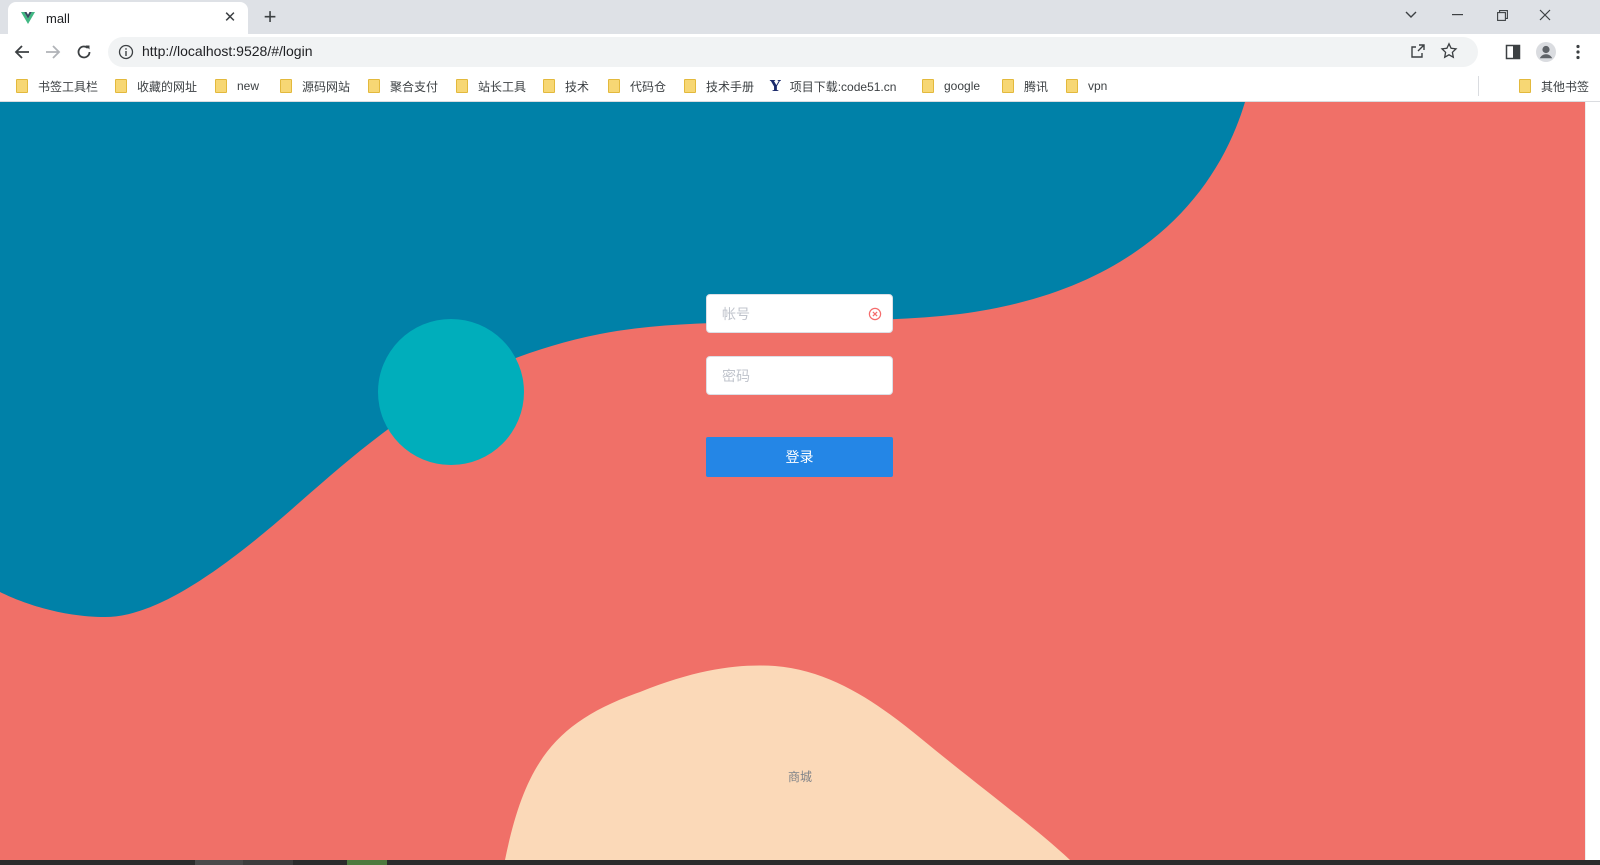  Describe the element at coordinates (1545, 15) in the screenshot. I see `close-window-button` at that location.